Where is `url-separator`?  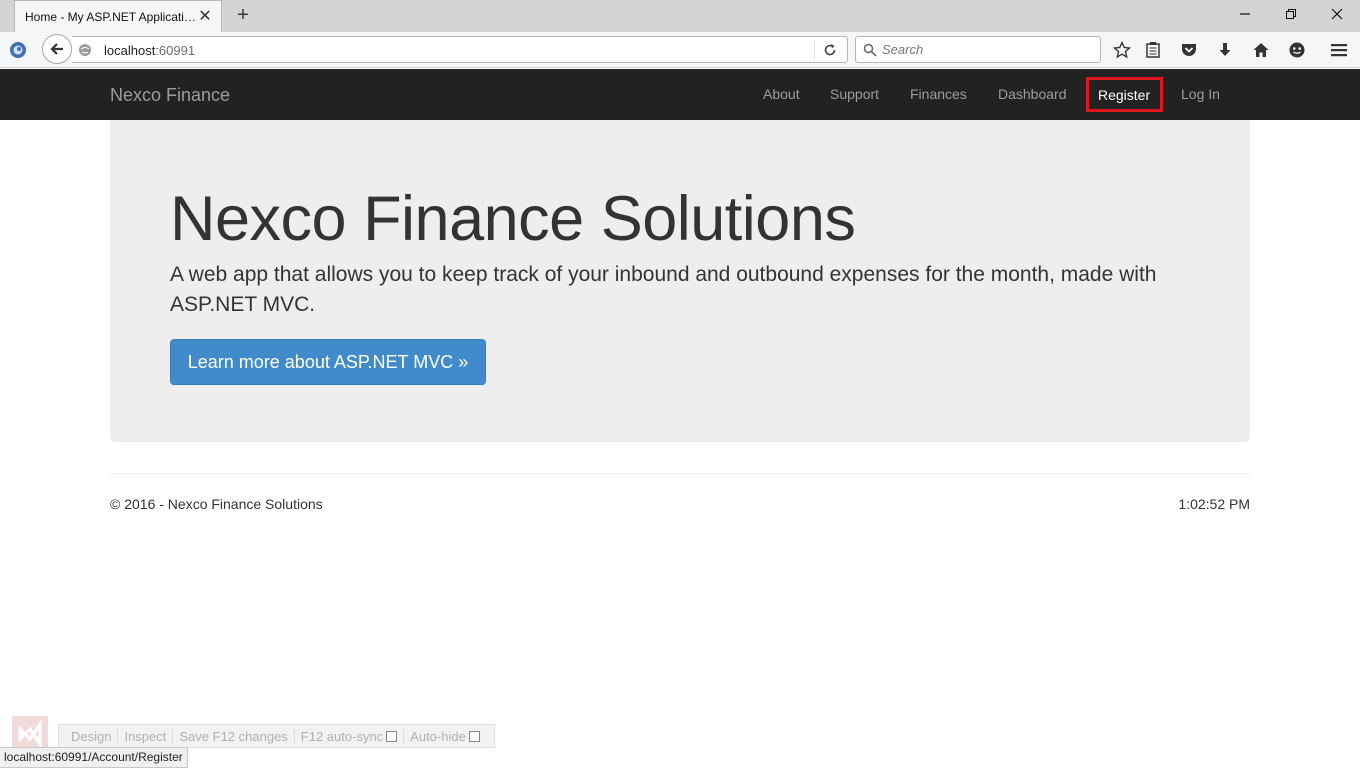
url-separator is located at coordinates (814, 50).